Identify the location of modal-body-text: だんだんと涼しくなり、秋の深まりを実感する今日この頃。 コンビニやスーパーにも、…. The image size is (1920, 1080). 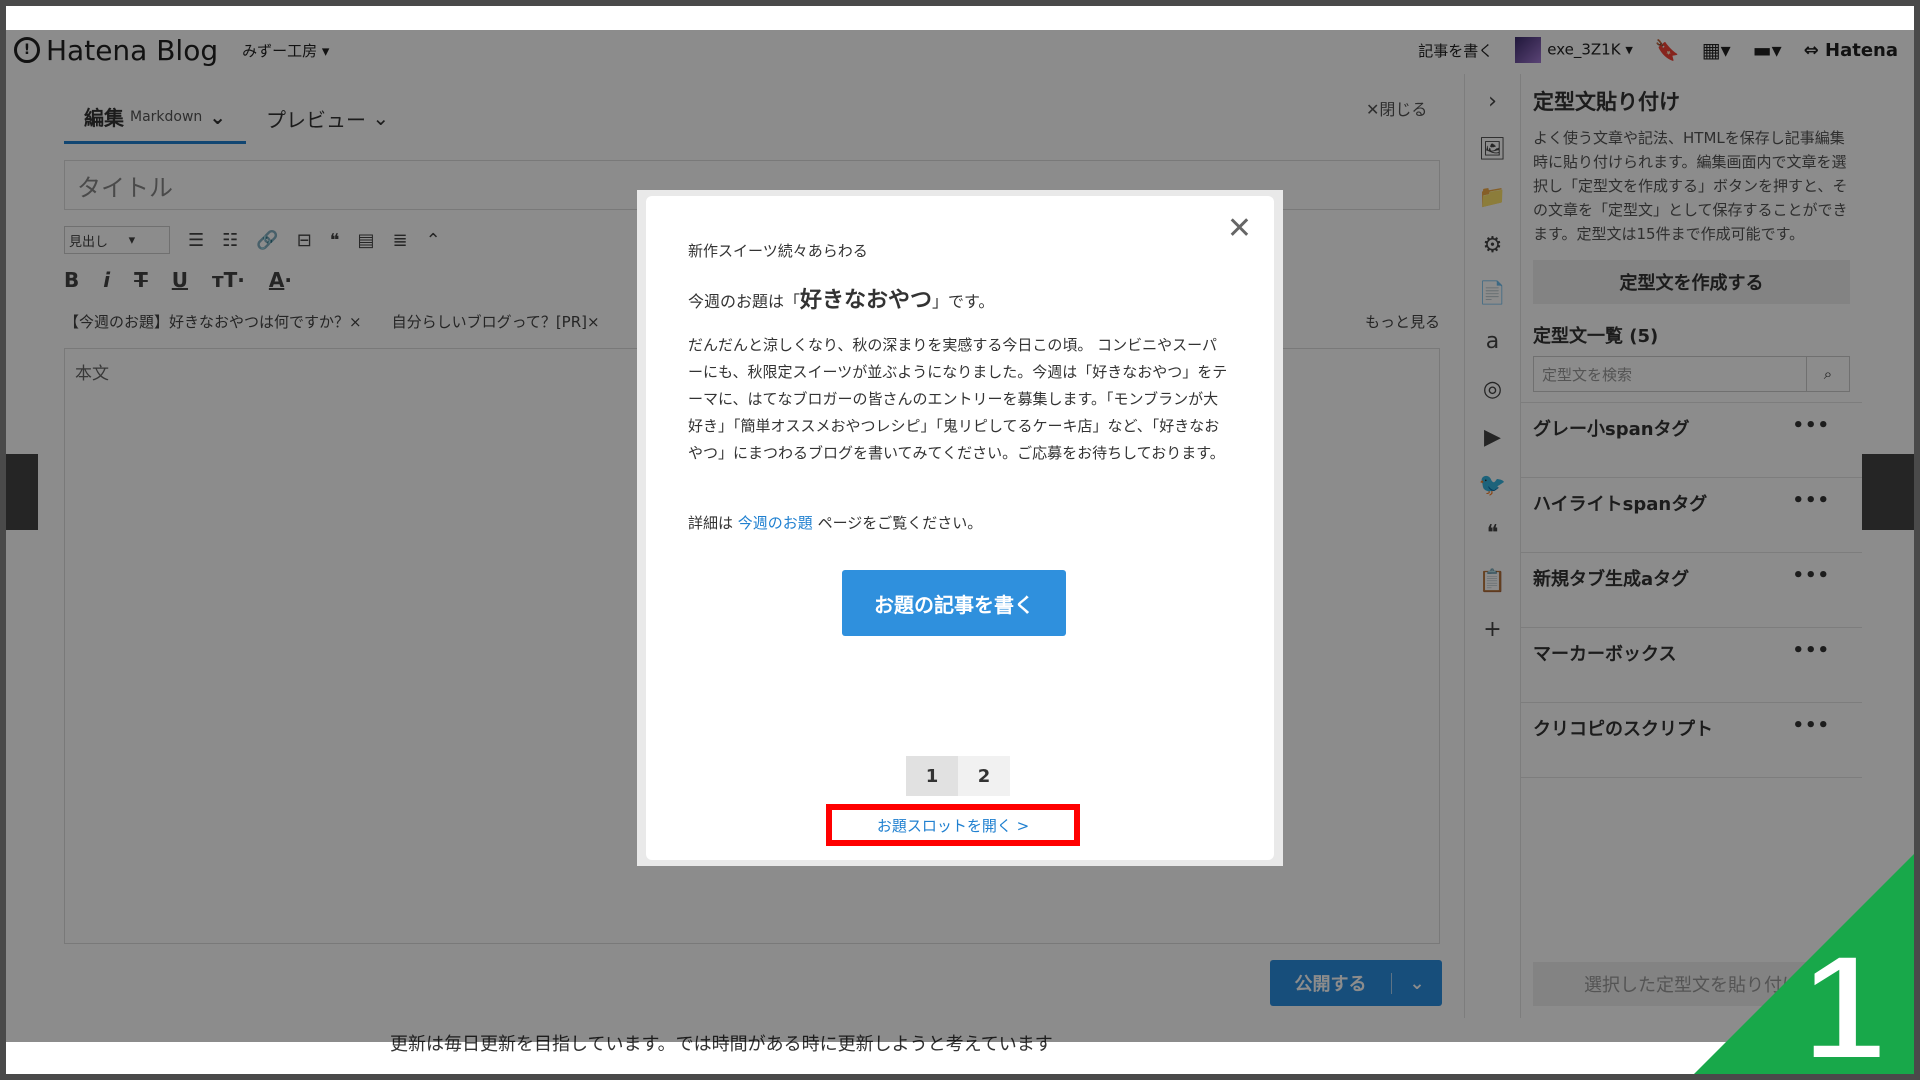
(958, 399).